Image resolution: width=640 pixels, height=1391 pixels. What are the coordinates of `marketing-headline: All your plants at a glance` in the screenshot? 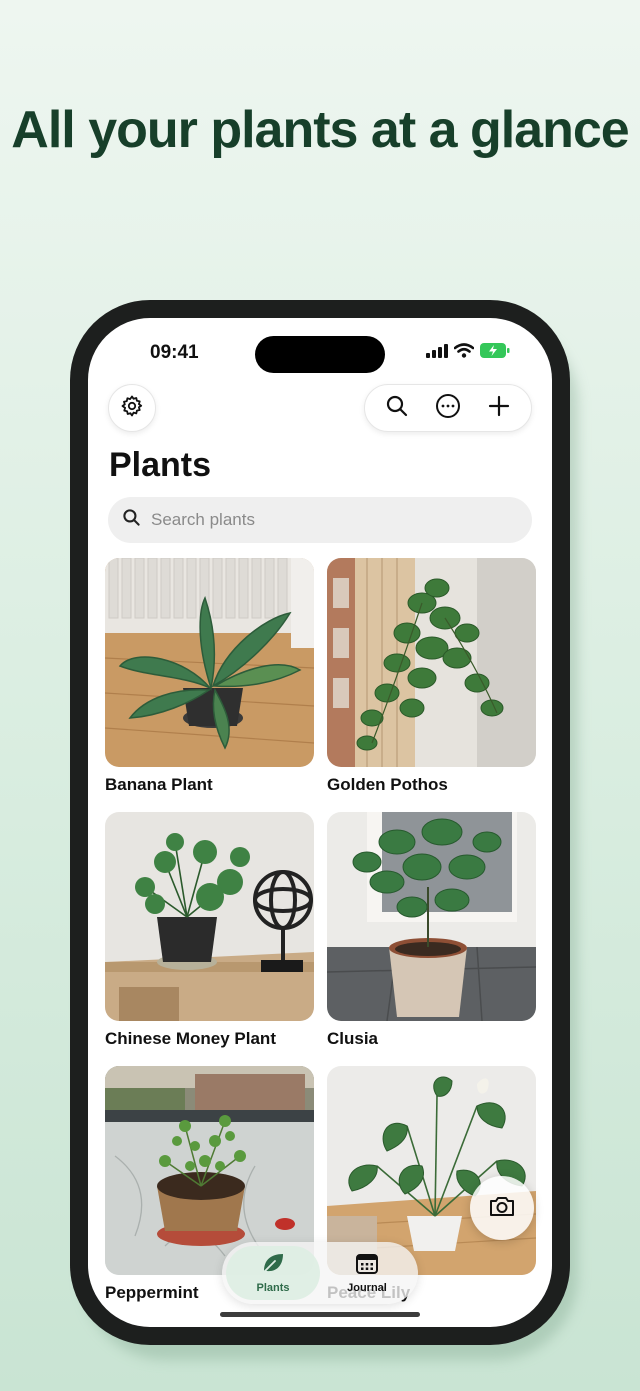 It's located at (320, 130).